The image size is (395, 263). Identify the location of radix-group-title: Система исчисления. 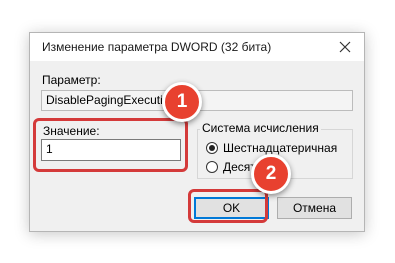
(260, 128).